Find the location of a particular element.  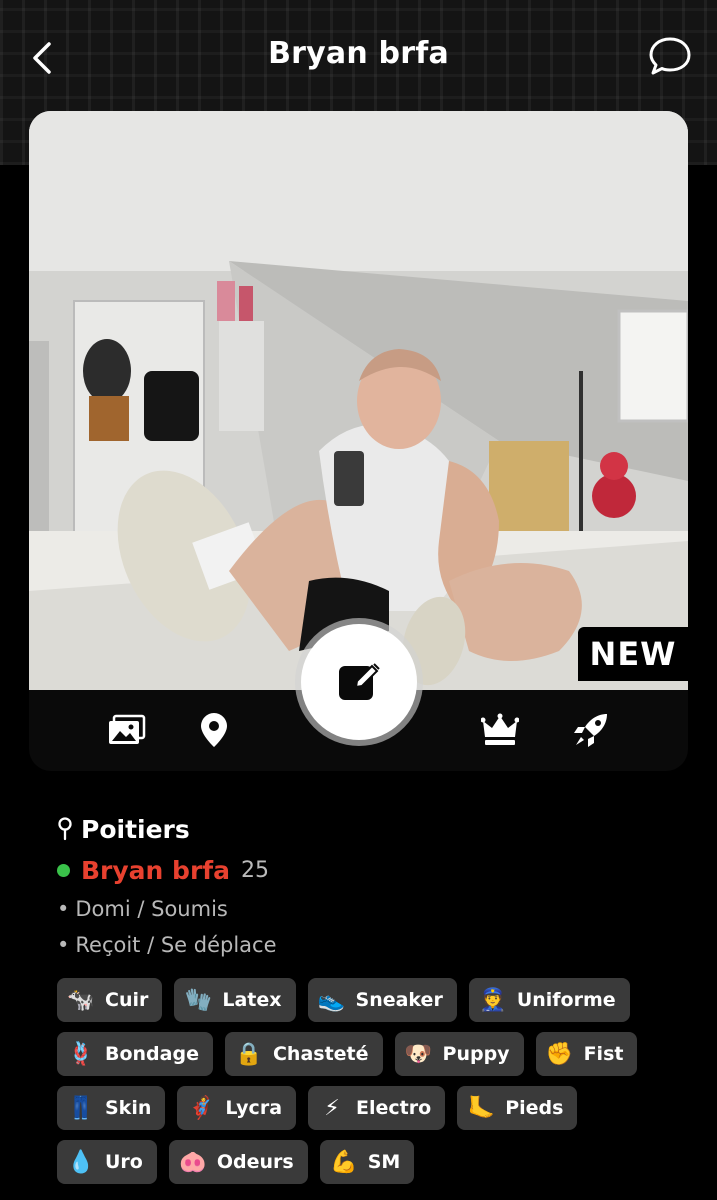

tag-row: 🪢 Bondage 🔒 Chasteté 🐶 Puppy ✊ Fist is located at coordinates (367, 1054).